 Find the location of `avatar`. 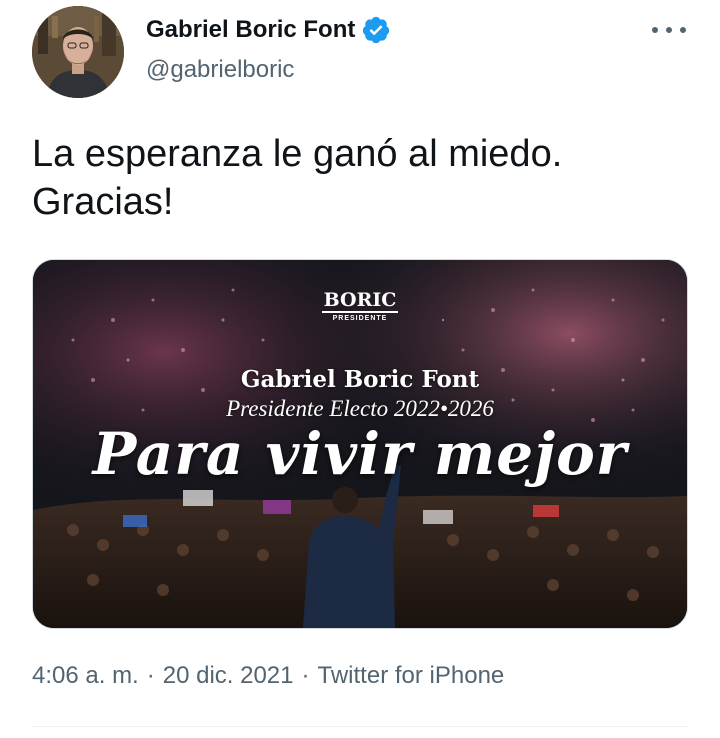

avatar is located at coordinates (78, 52).